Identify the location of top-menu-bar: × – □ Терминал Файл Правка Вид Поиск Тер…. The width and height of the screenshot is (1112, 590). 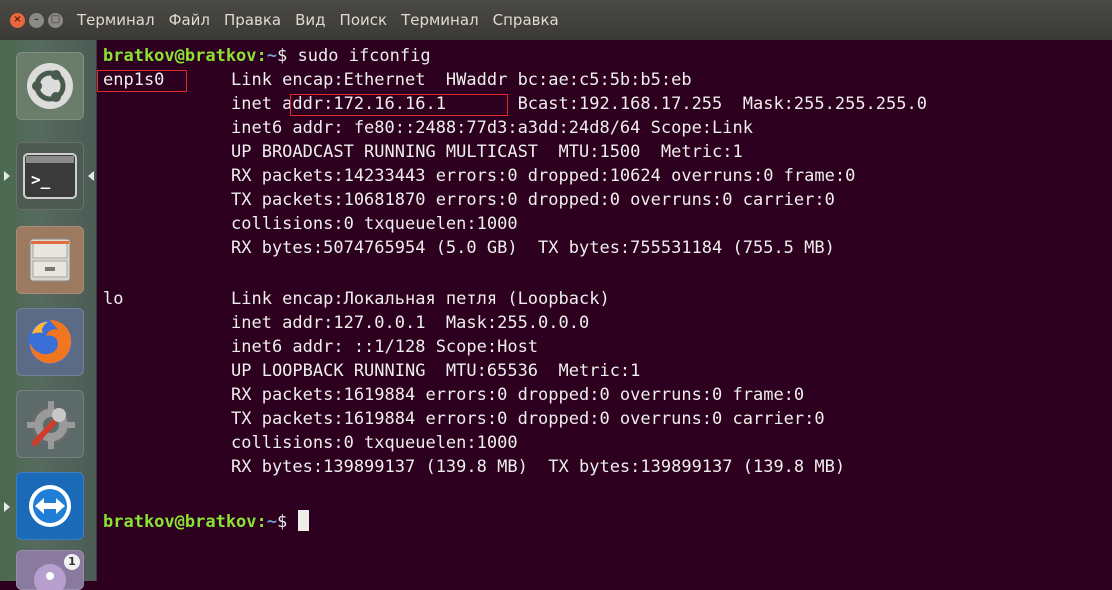
(556, 20).